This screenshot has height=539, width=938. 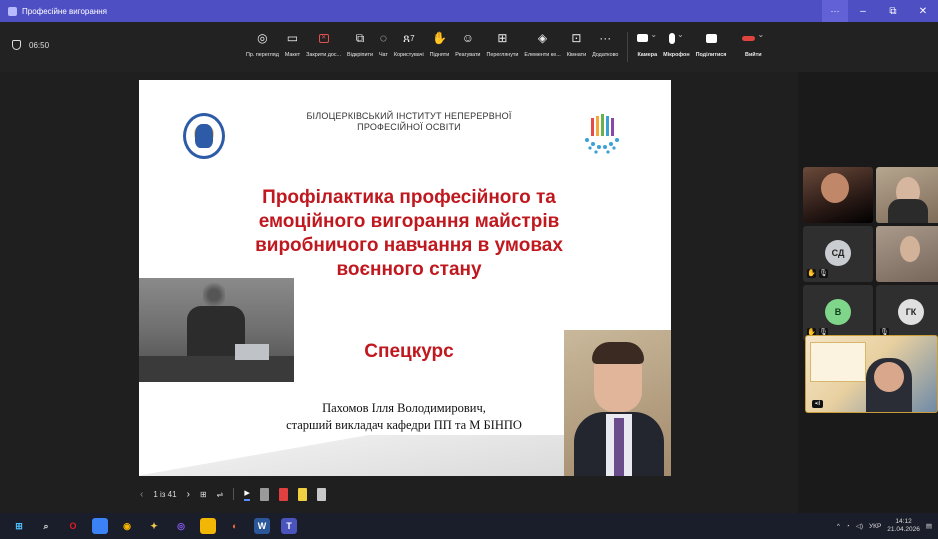 I want to click on meeting-timer: 06:50, so click(x=30, y=45).